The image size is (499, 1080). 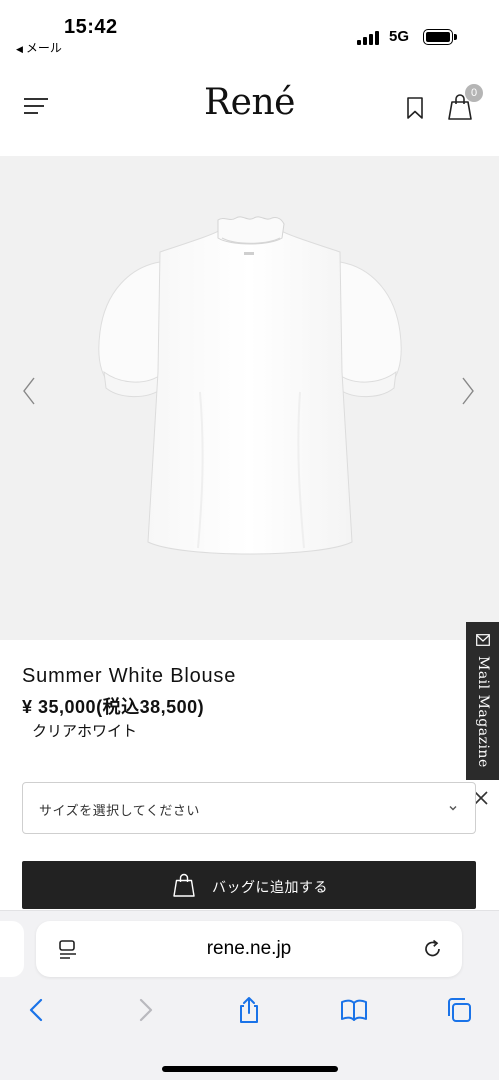 What do you see at coordinates (249, 30) in the screenshot?
I see `status-bar: 15:42 ◀ メール 5G` at bounding box center [249, 30].